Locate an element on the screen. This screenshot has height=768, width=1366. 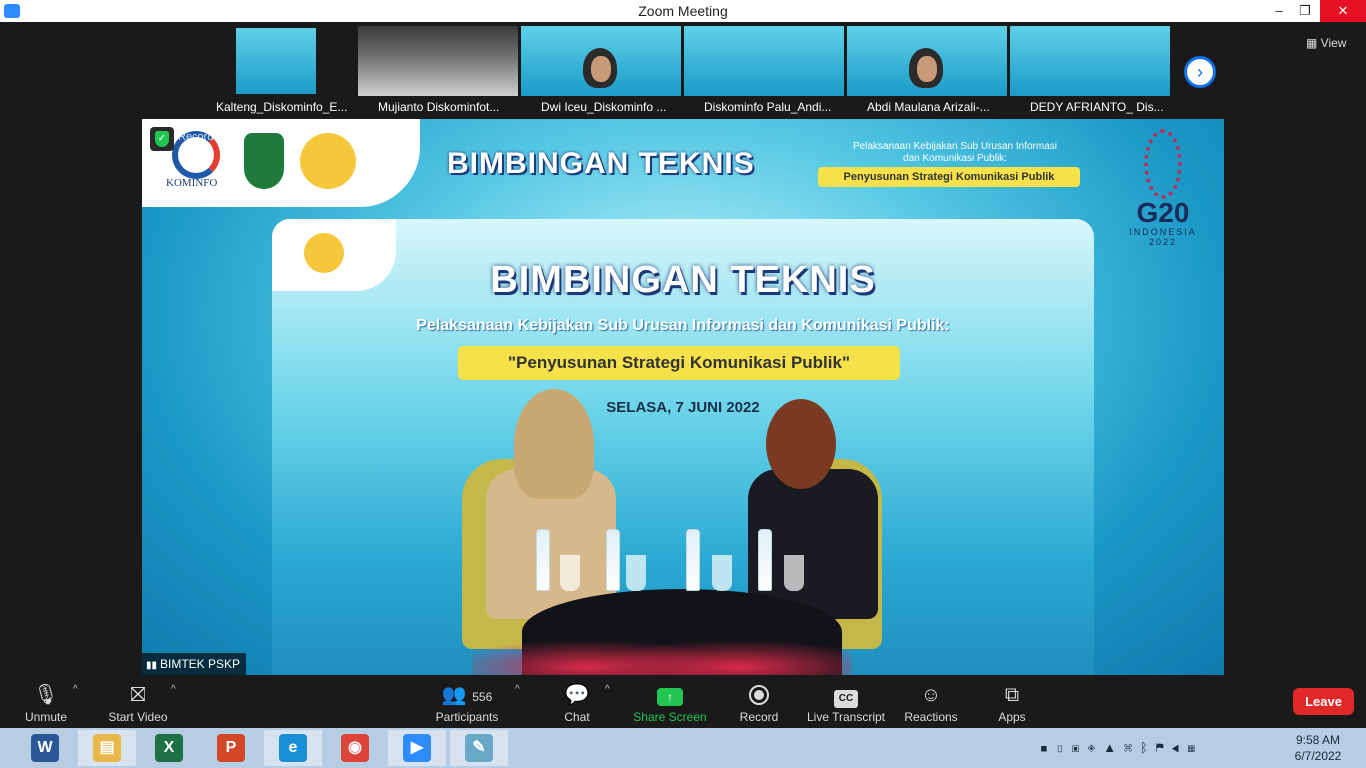
chat-bubble-icon: ◼ is located at coordinates (1048, 747).